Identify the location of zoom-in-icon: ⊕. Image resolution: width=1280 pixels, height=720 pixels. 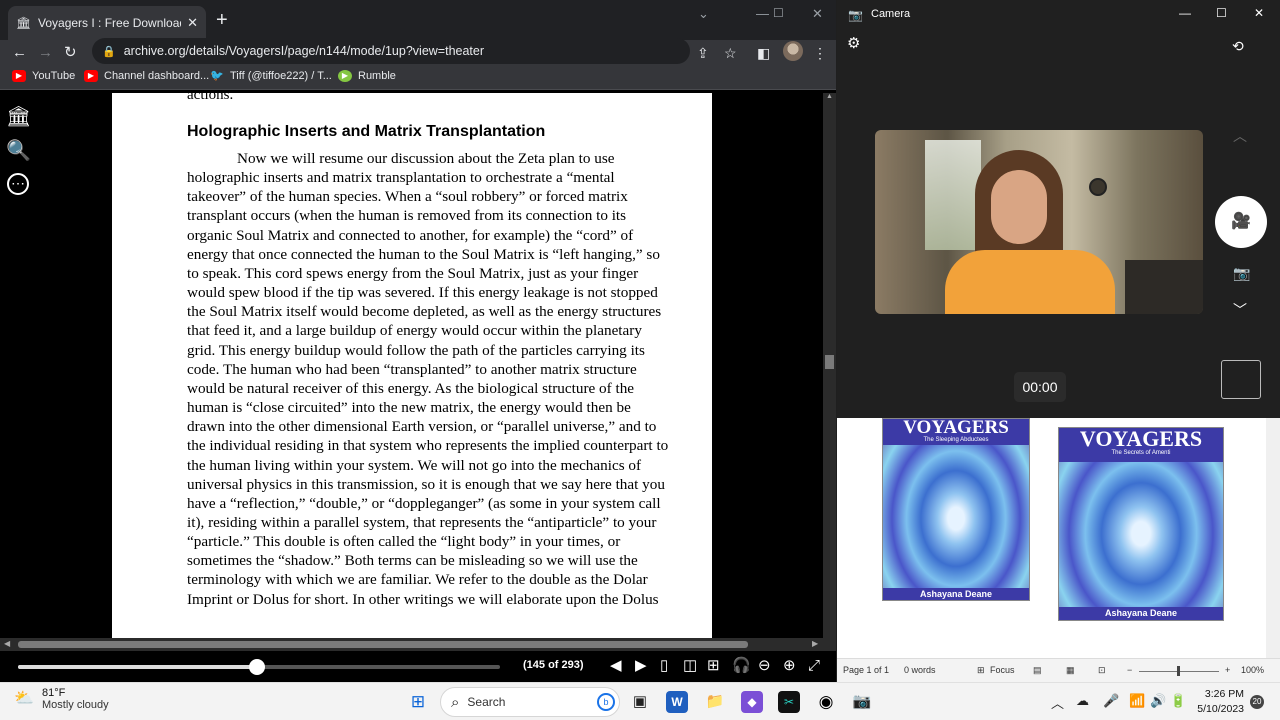
(789, 666).